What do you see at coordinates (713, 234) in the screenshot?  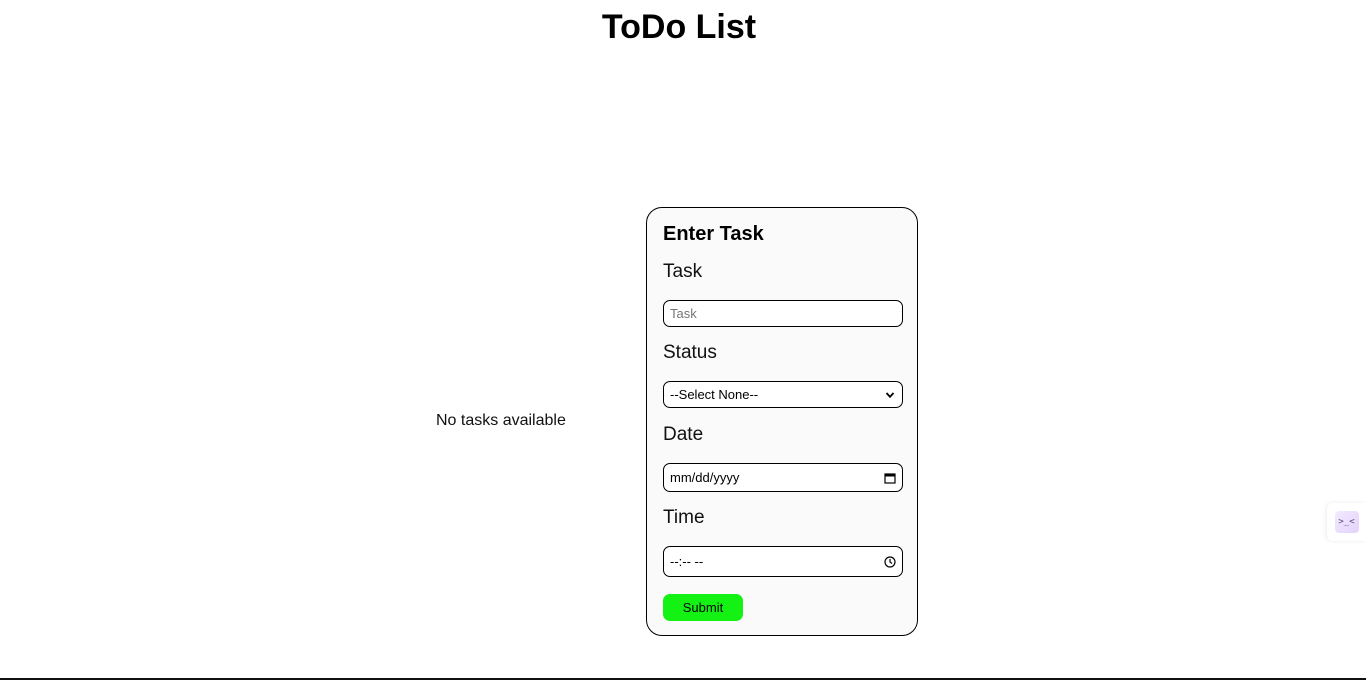 I see `form-heading: Enter Task` at bounding box center [713, 234].